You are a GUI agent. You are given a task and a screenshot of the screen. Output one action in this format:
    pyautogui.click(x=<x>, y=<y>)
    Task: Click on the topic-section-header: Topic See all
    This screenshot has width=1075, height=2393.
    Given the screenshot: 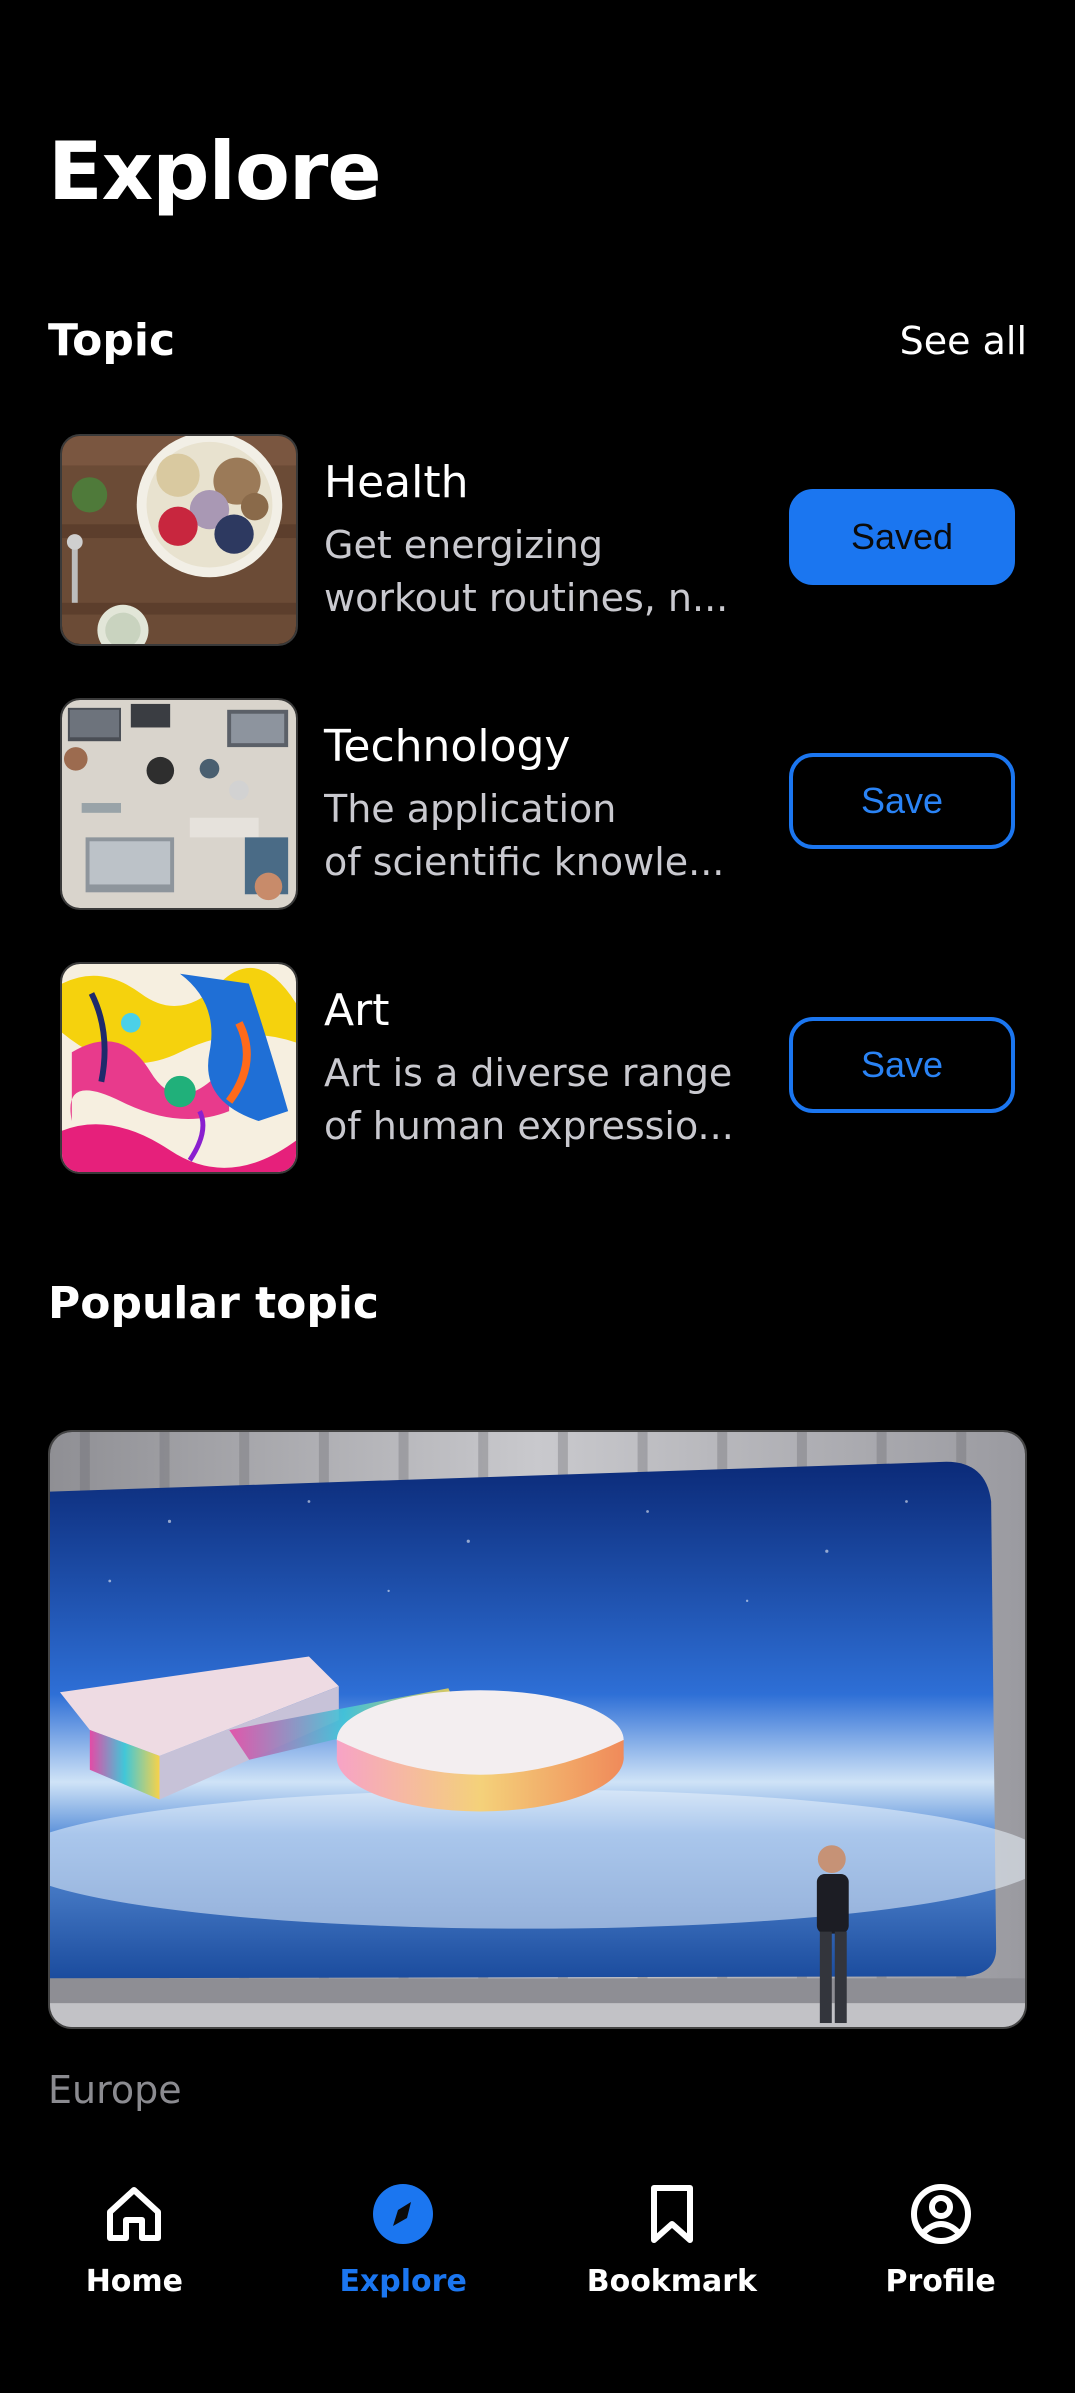 What is the action you would take?
    pyautogui.click(x=537, y=340)
    